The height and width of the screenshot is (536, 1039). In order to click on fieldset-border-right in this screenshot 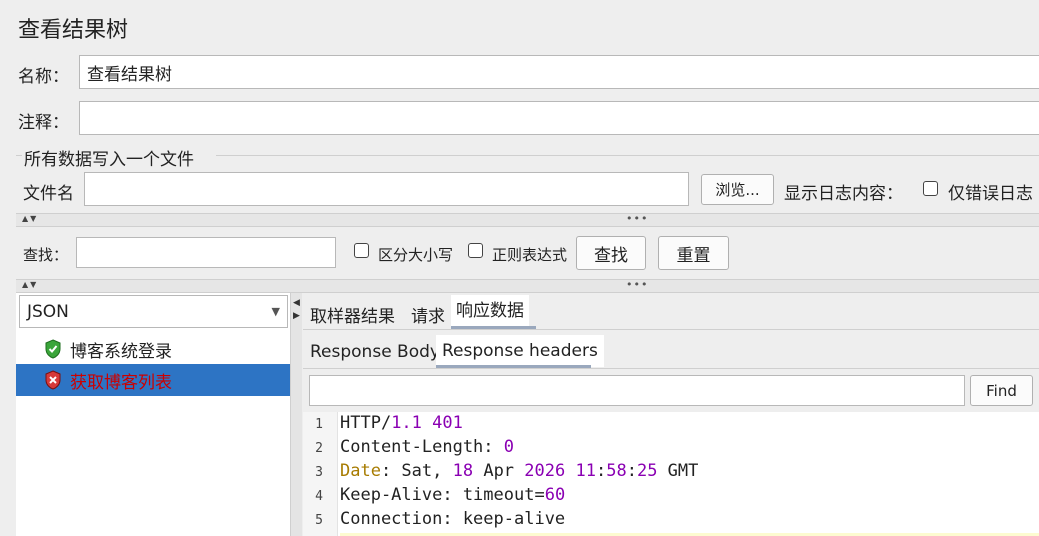, I will do `click(627, 155)`.